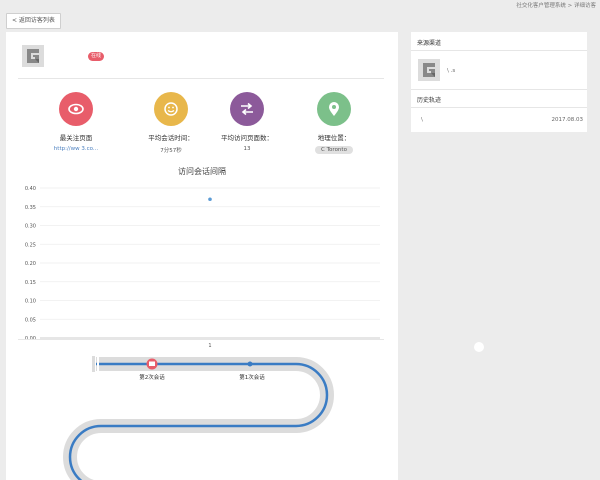 This screenshot has width=600, height=480. What do you see at coordinates (451, 71) in the screenshot?
I see `source-text: \ .s` at bounding box center [451, 71].